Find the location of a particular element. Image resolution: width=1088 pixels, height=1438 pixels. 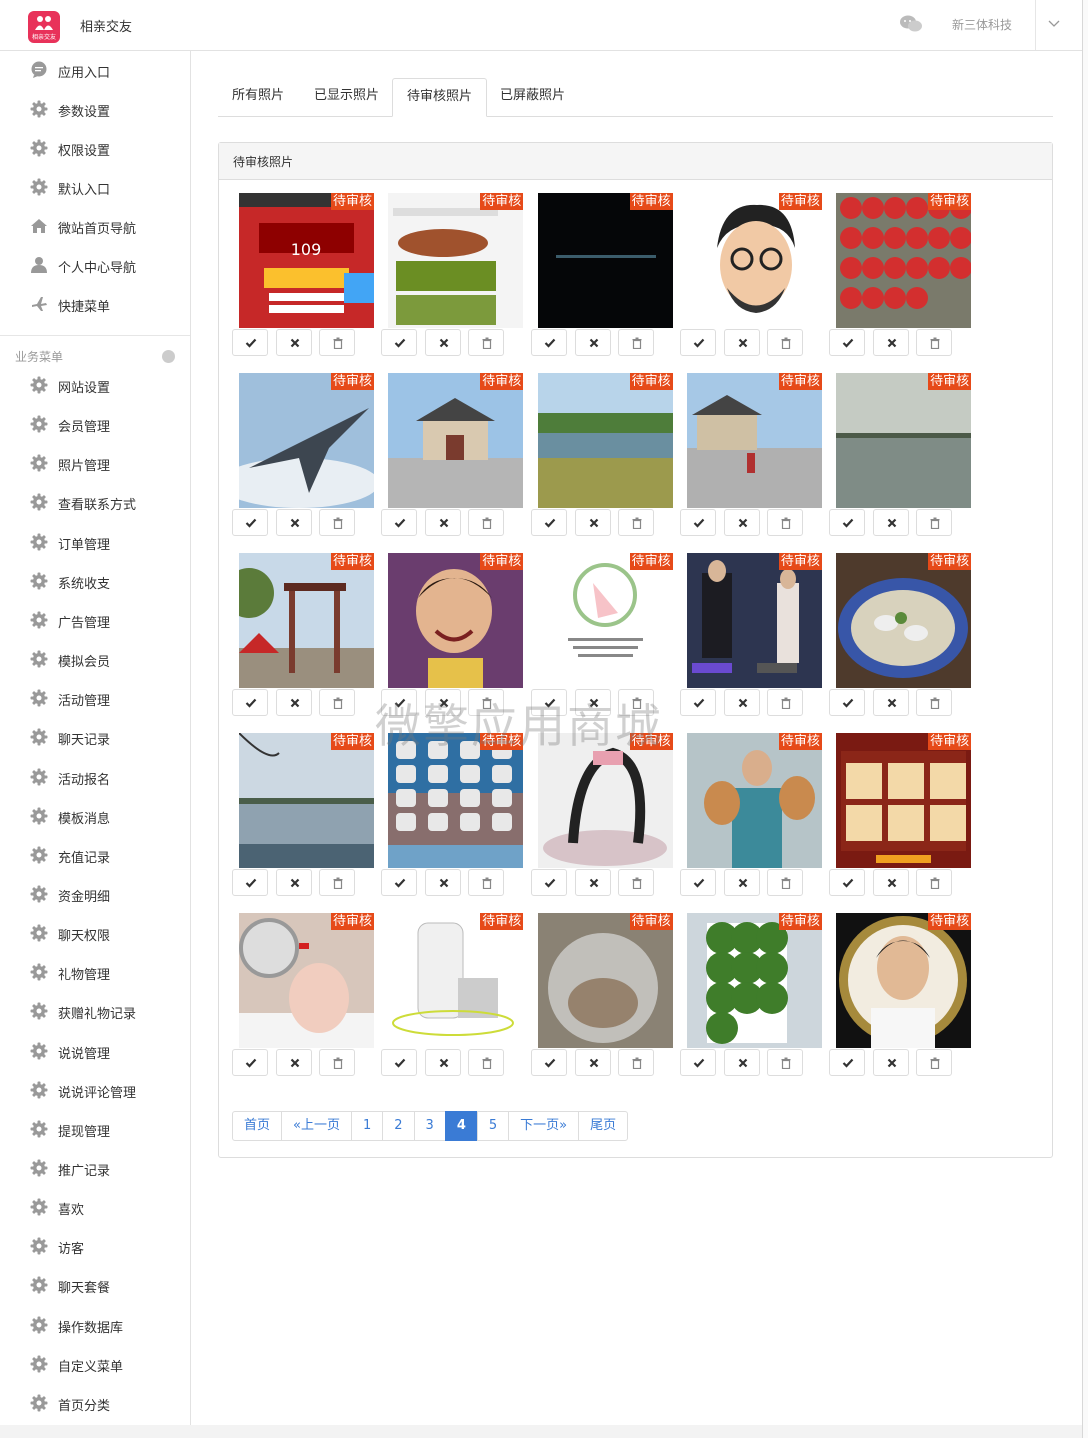

sidebar-item: 快捷菜单 is located at coordinates (95, 304).